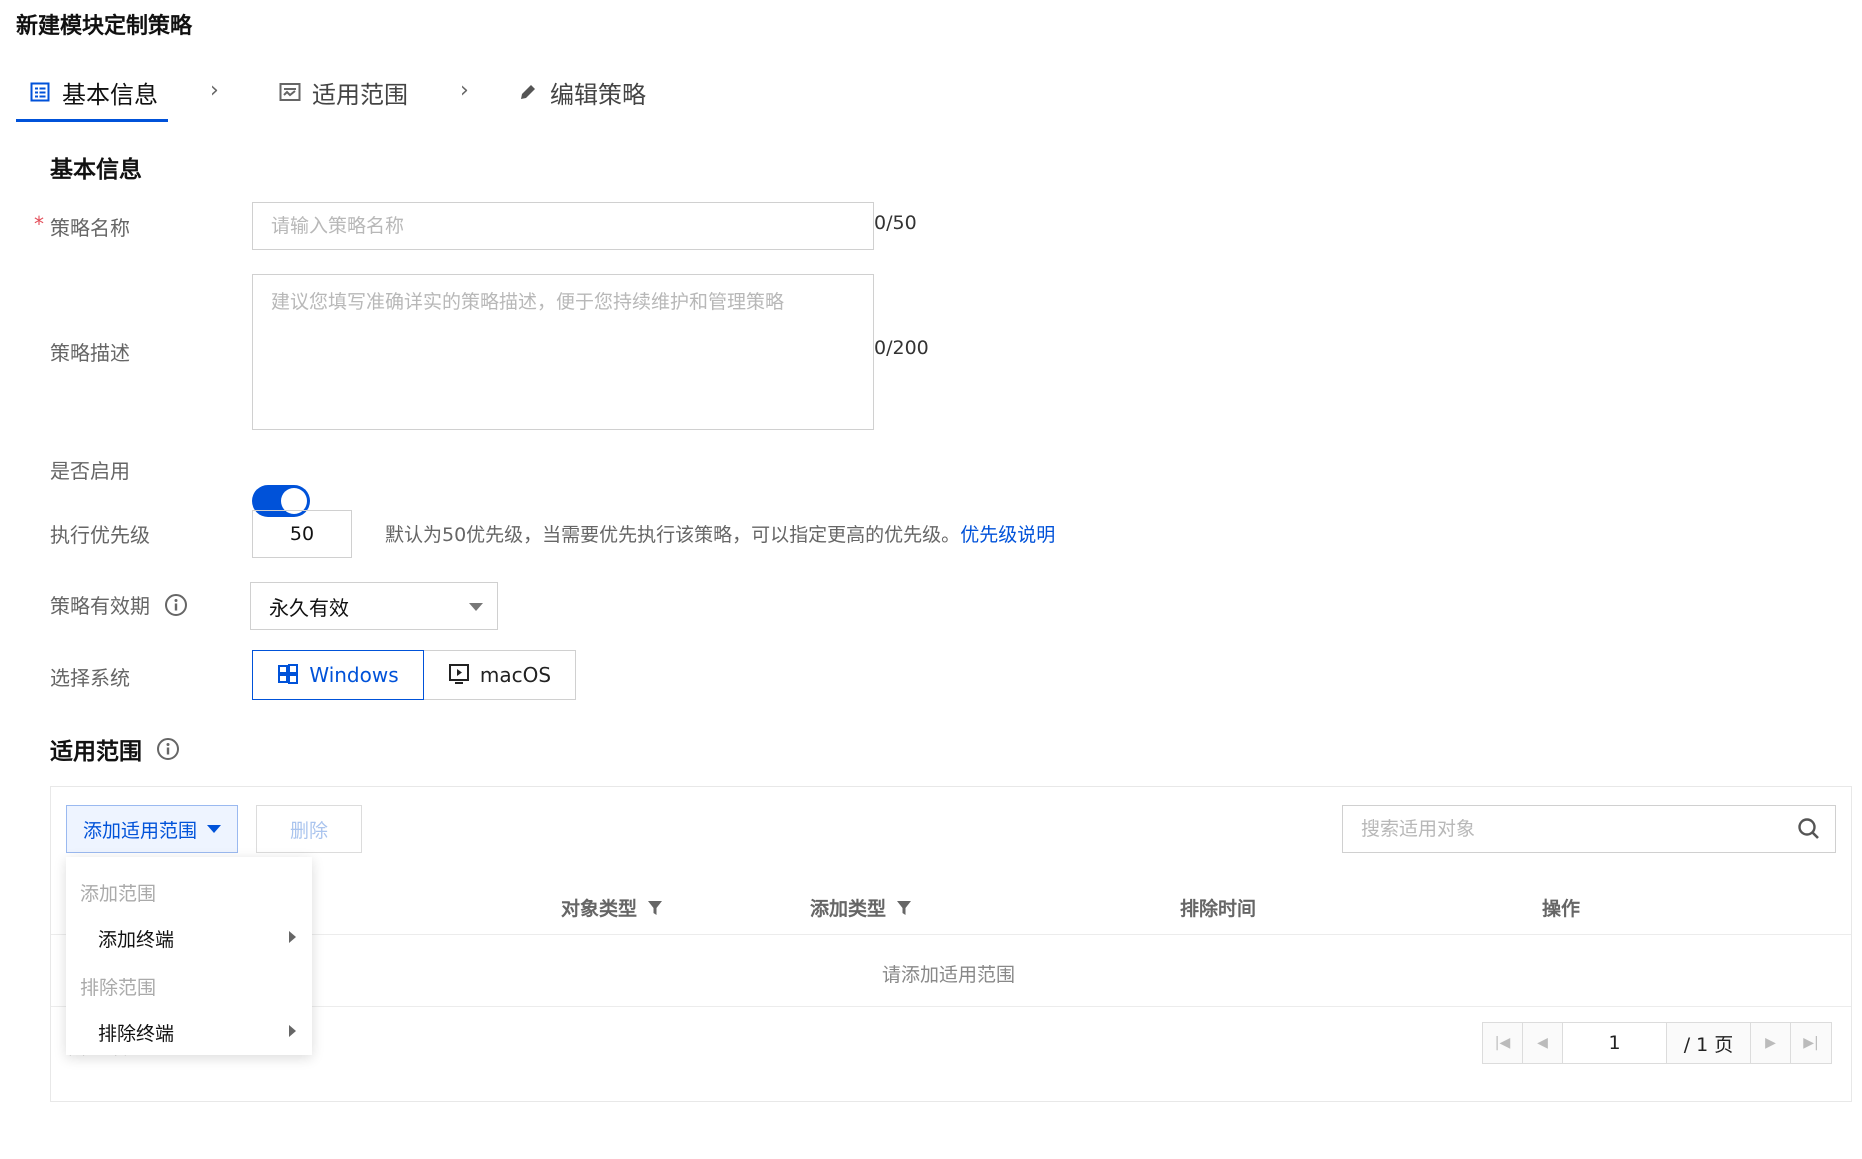 This screenshot has width=1862, height=1159. Describe the element at coordinates (1615, 1043) in the screenshot. I see `page-number-input: 1` at that location.